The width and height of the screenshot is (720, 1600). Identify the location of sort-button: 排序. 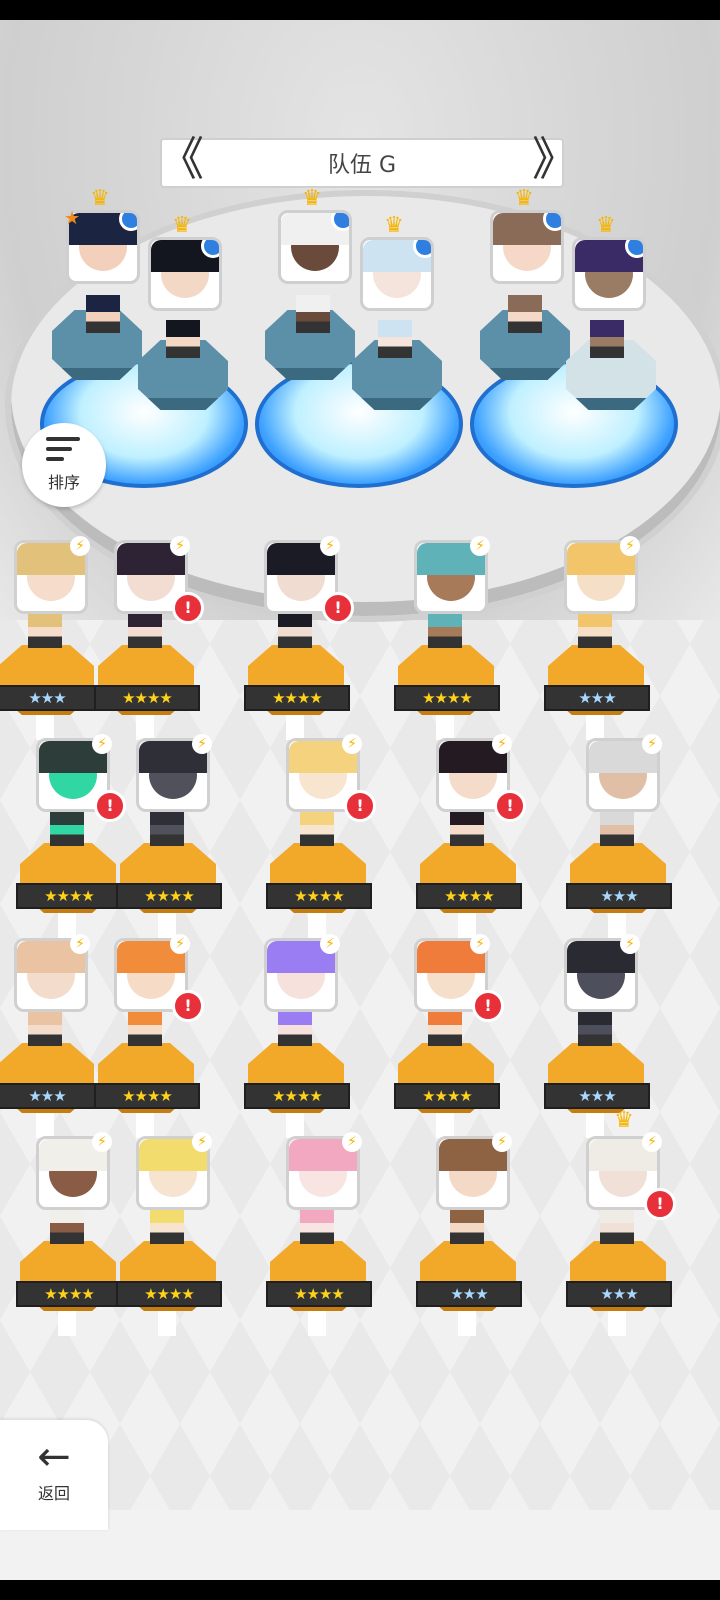
(64, 465).